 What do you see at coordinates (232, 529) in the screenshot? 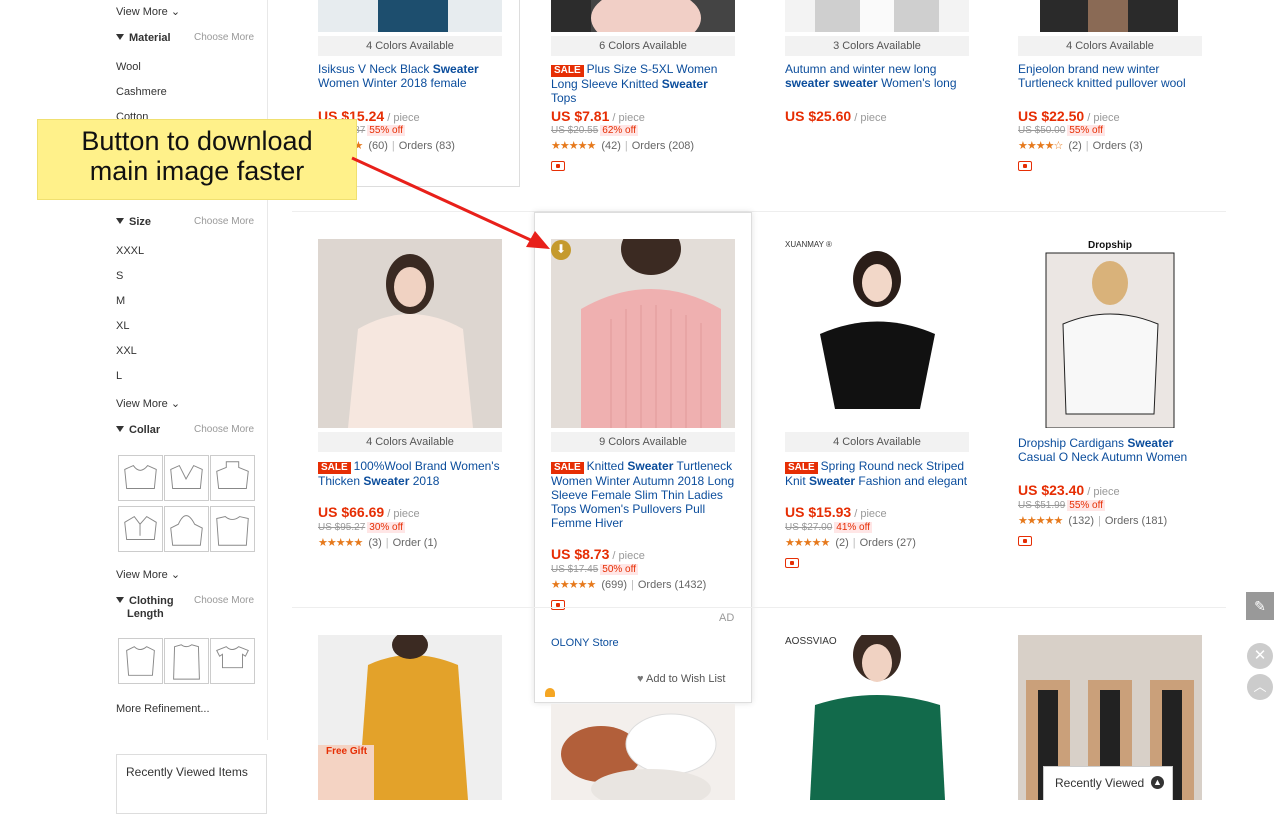
I see `collar-swatch-square` at bounding box center [232, 529].